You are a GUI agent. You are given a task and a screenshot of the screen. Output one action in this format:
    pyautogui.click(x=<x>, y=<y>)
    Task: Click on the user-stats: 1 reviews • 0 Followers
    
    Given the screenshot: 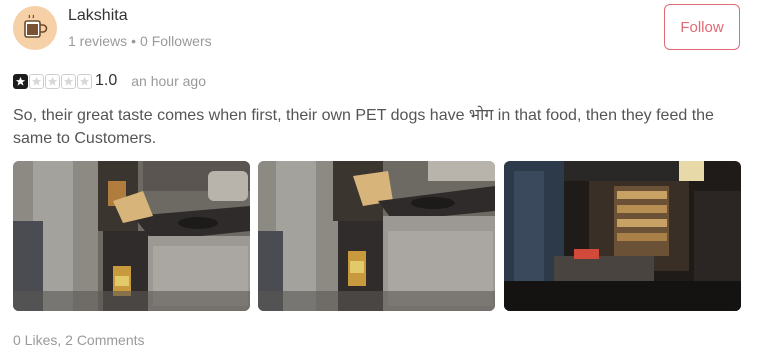 What is the action you would take?
    pyautogui.click(x=140, y=41)
    